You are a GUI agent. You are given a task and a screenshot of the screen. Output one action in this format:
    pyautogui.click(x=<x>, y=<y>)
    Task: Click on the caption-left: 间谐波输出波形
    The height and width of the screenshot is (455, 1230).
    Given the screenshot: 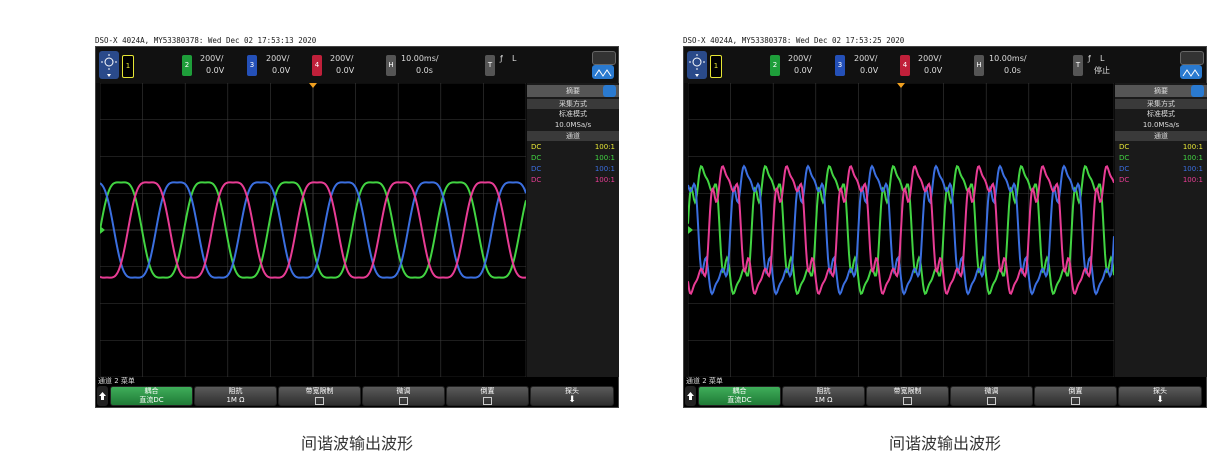 What is the action you would take?
    pyautogui.click(x=356, y=443)
    